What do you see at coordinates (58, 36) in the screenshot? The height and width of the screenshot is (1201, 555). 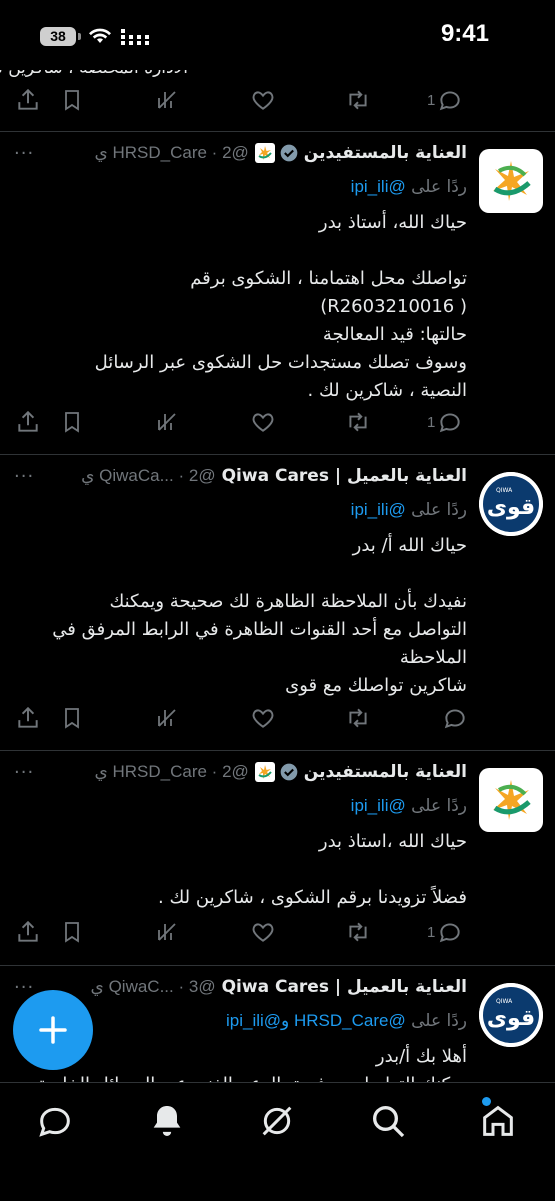 I see `battery-indicator: 38` at bounding box center [58, 36].